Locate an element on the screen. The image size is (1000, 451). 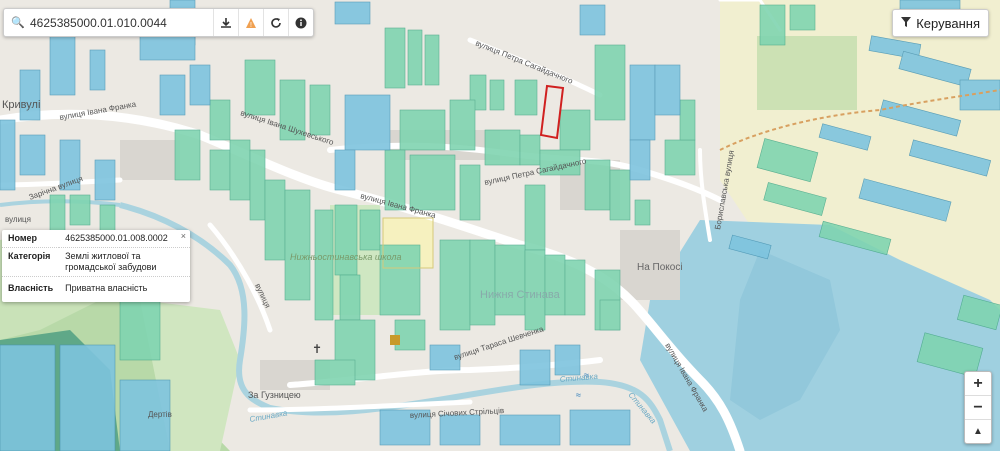
control-label: Керування is located at coordinates (948, 23).